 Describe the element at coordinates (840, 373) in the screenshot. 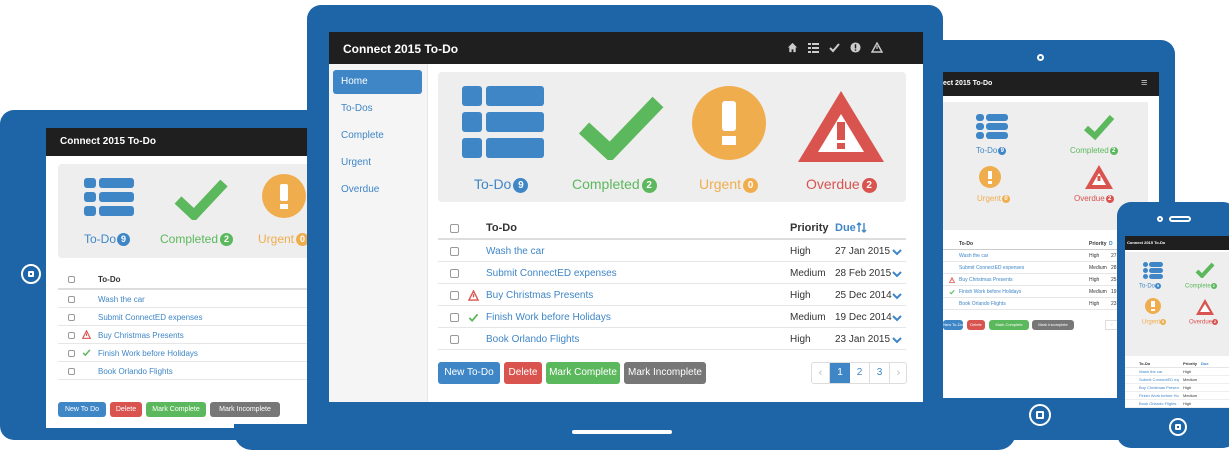

I see `pagination-page-1: 1` at that location.